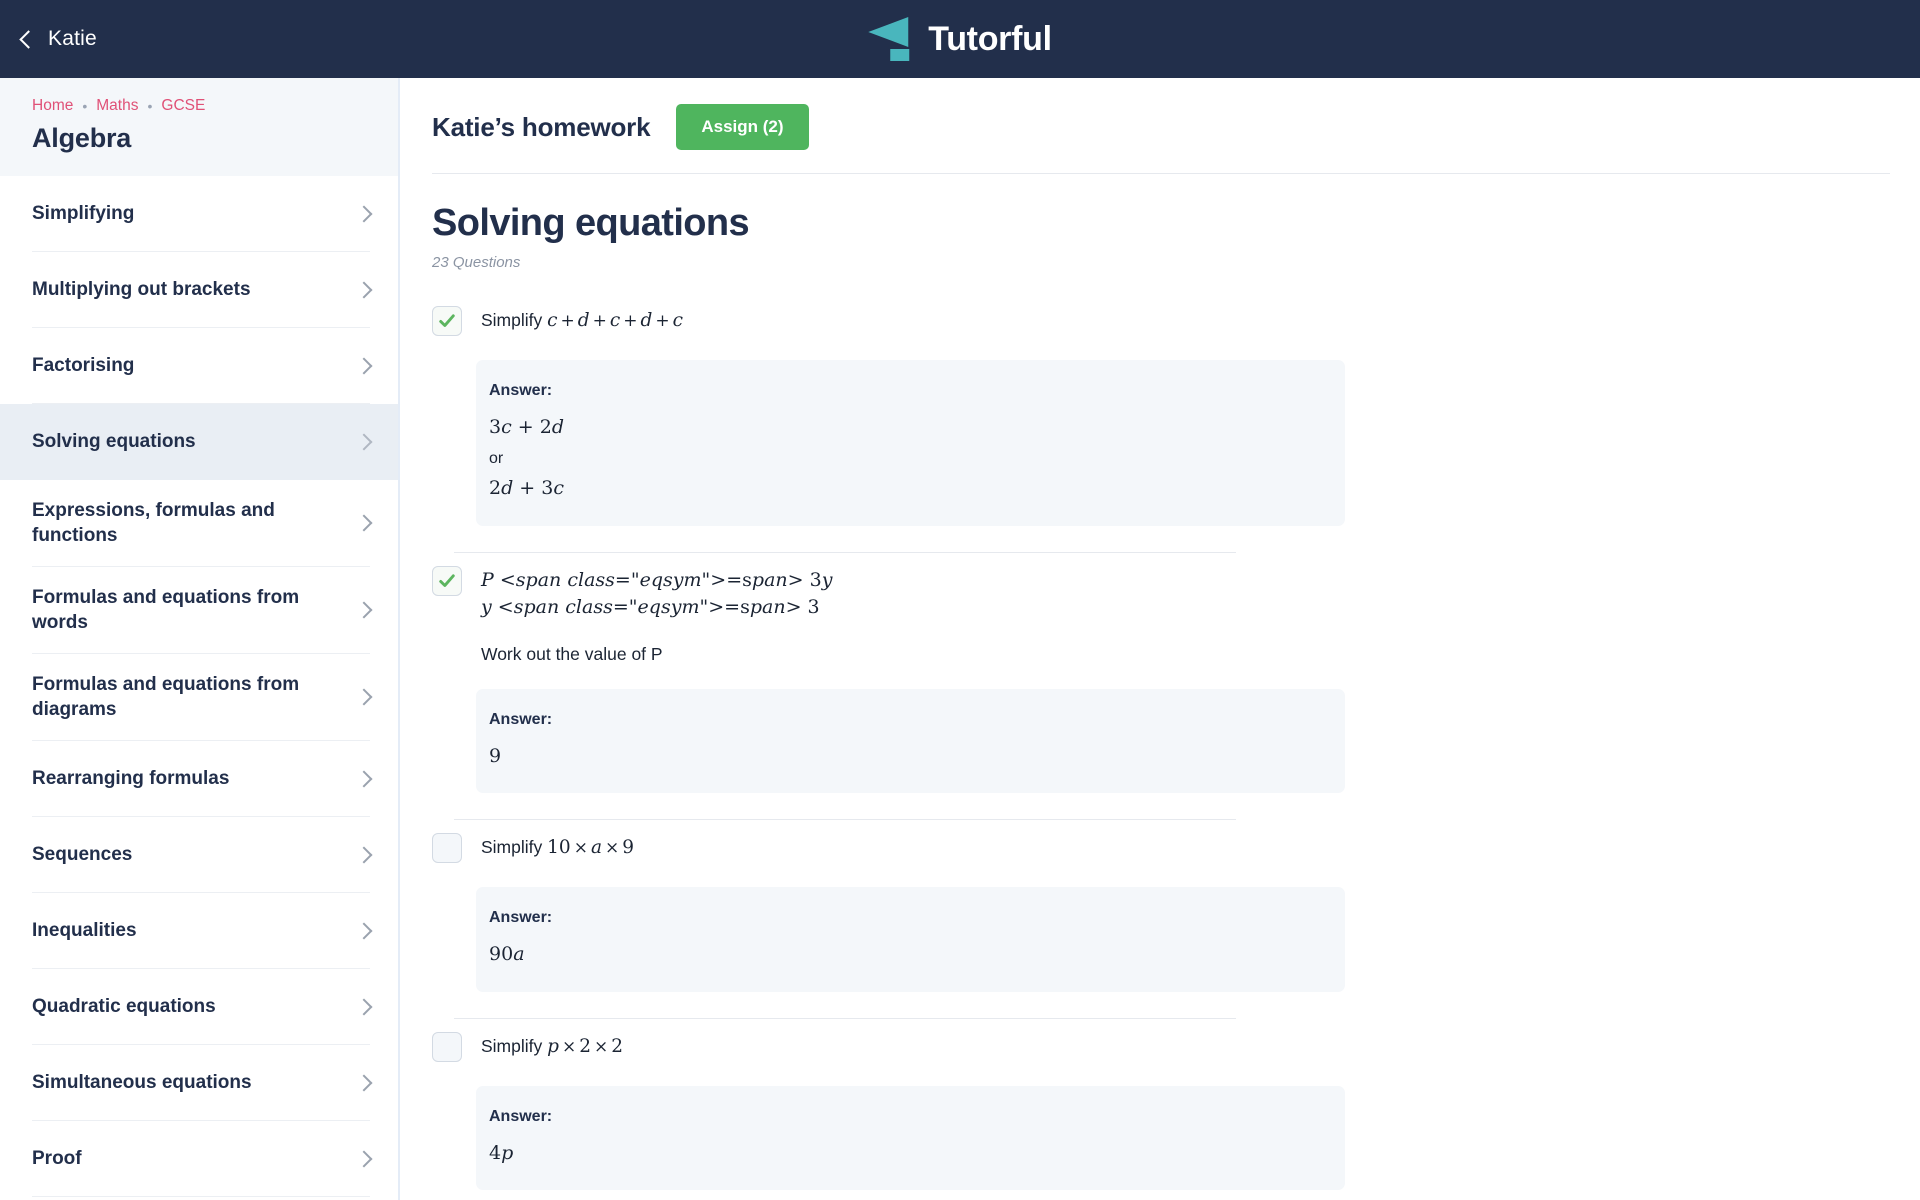 The width and height of the screenshot is (1920, 1200). Describe the element at coordinates (202, 214) in the screenshot. I see `sidebar-item-row: Simplifying` at that location.